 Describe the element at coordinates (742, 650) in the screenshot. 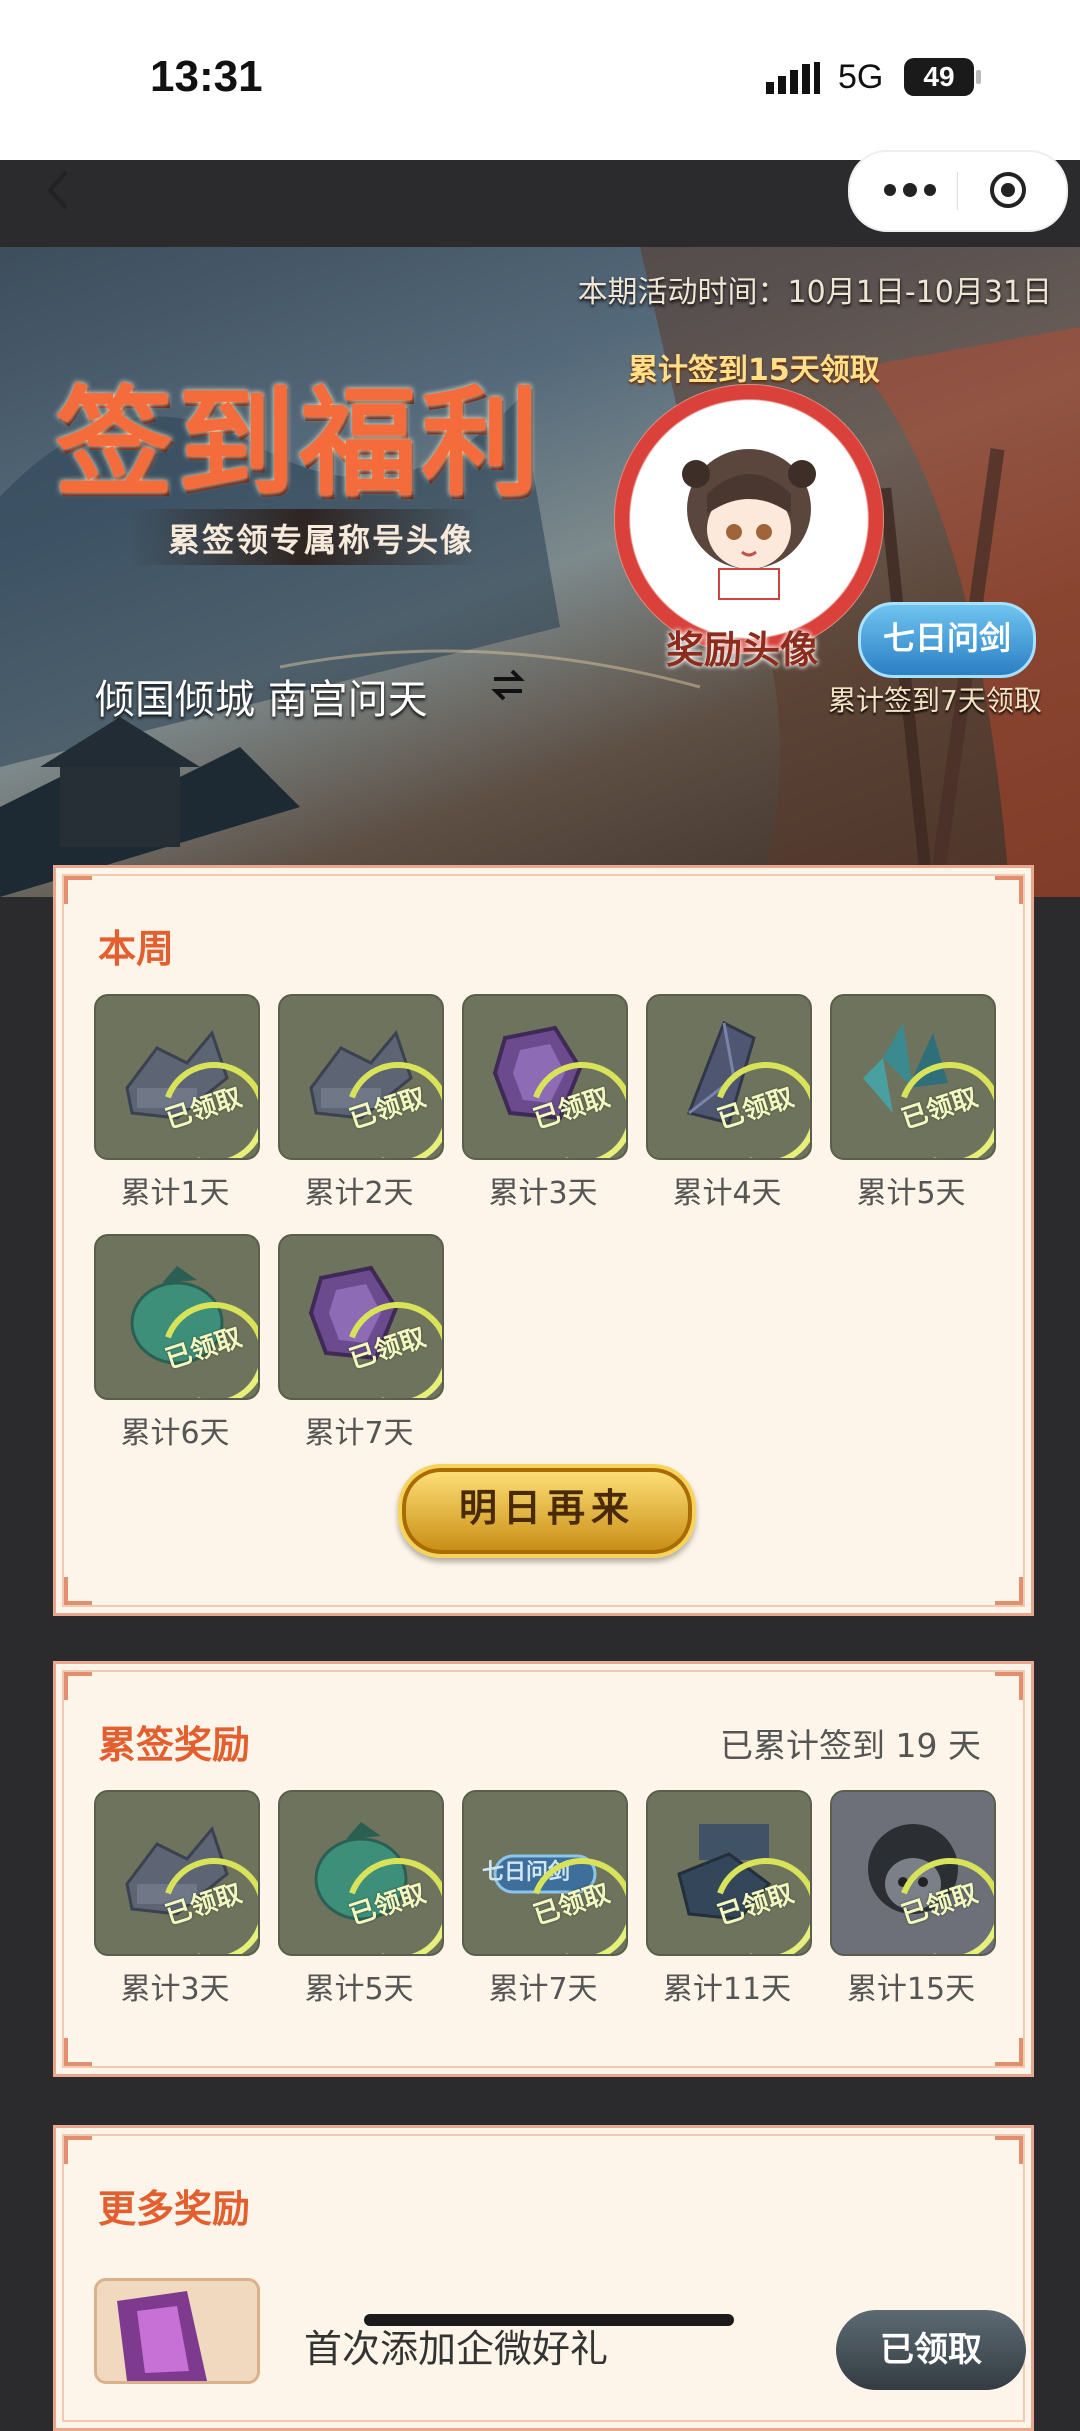

I see `avatar-reward-label: 奖励头像` at that location.